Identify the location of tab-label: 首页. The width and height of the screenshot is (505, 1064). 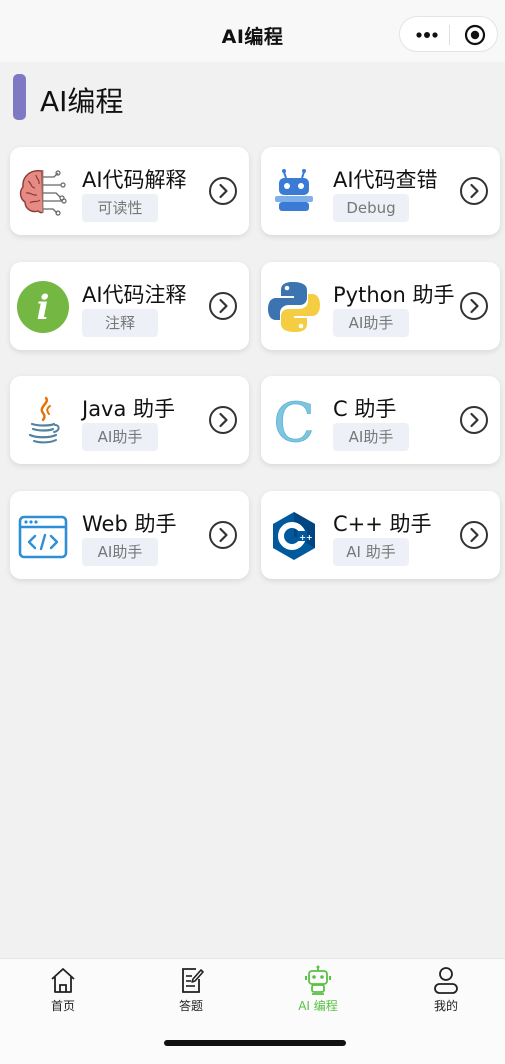
(62, 1006).